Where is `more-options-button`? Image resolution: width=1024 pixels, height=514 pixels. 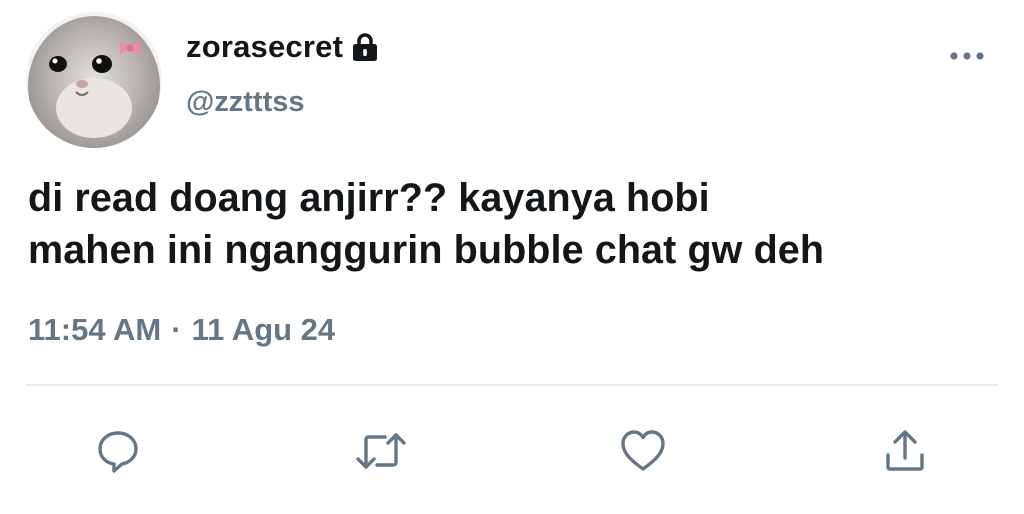
more-options-button is located at coordinates (967, 56).